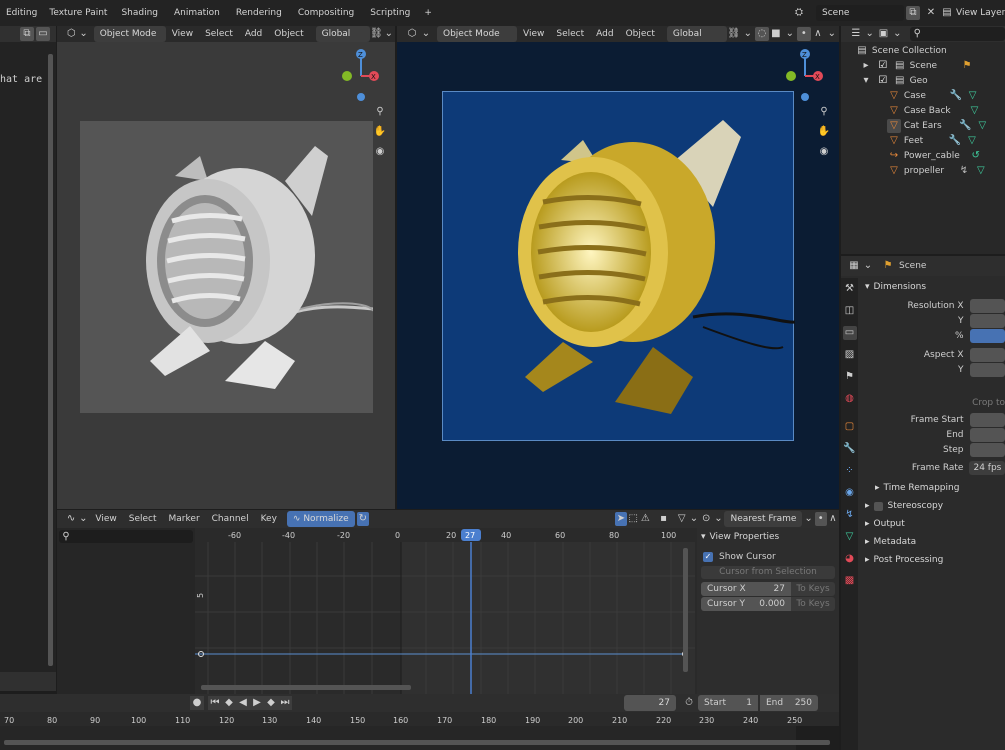 The image size is (1005, 750). I want to click on outliner-item-power-cable: ↪ Power_cable ↺, so click(923, 156).